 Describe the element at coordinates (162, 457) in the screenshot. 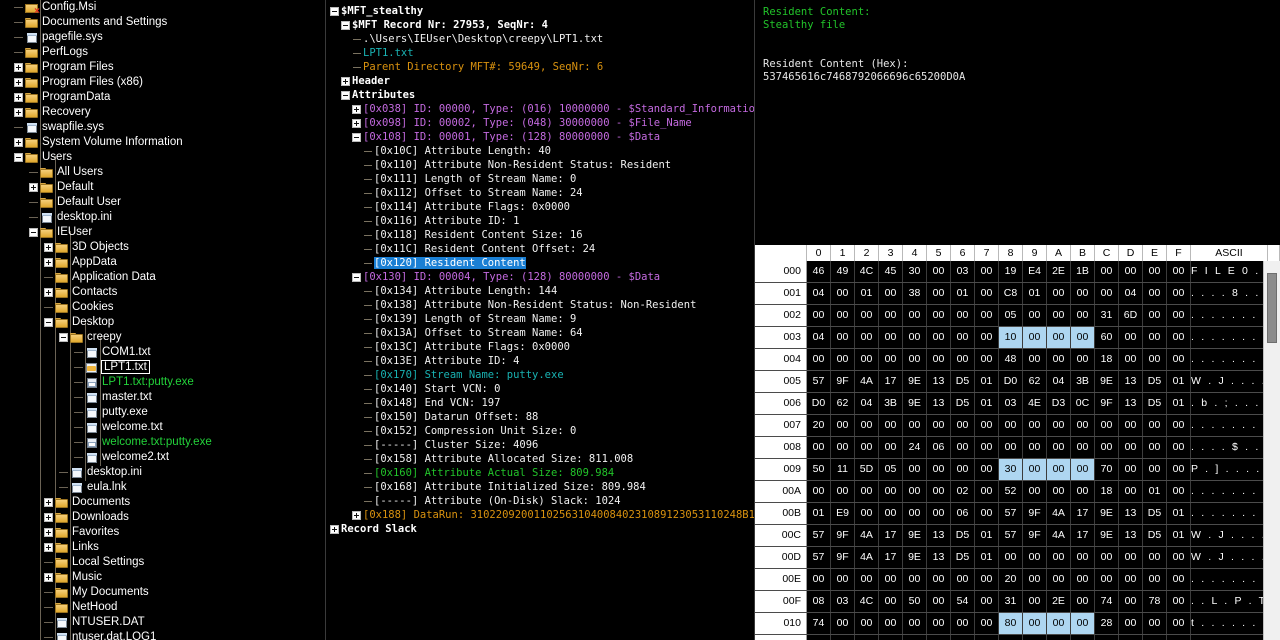

I see `tree-item: welcome2.txt` at that location.